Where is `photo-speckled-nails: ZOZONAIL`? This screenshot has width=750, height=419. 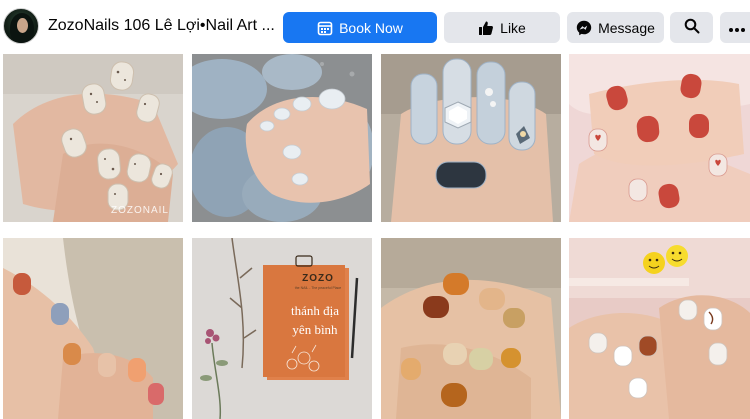 photo-speckled-nails: ZOZONAIL is located at coordinates (93, 138).